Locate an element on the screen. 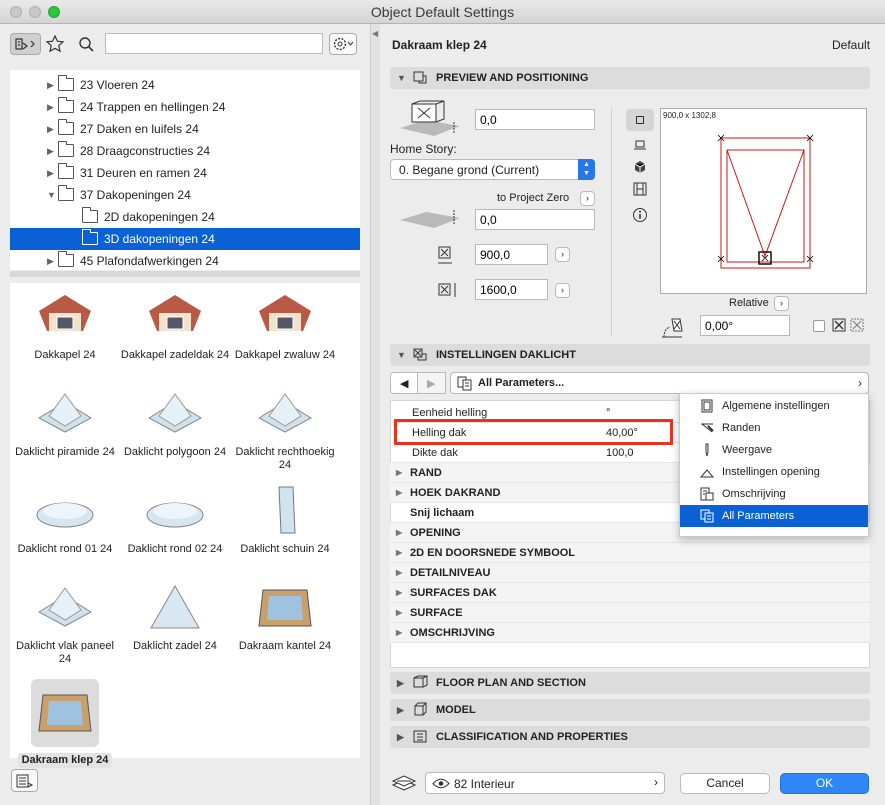 The image size is (885, 805). title-bar: Object Default Settings is located at coordinates (442, 12).